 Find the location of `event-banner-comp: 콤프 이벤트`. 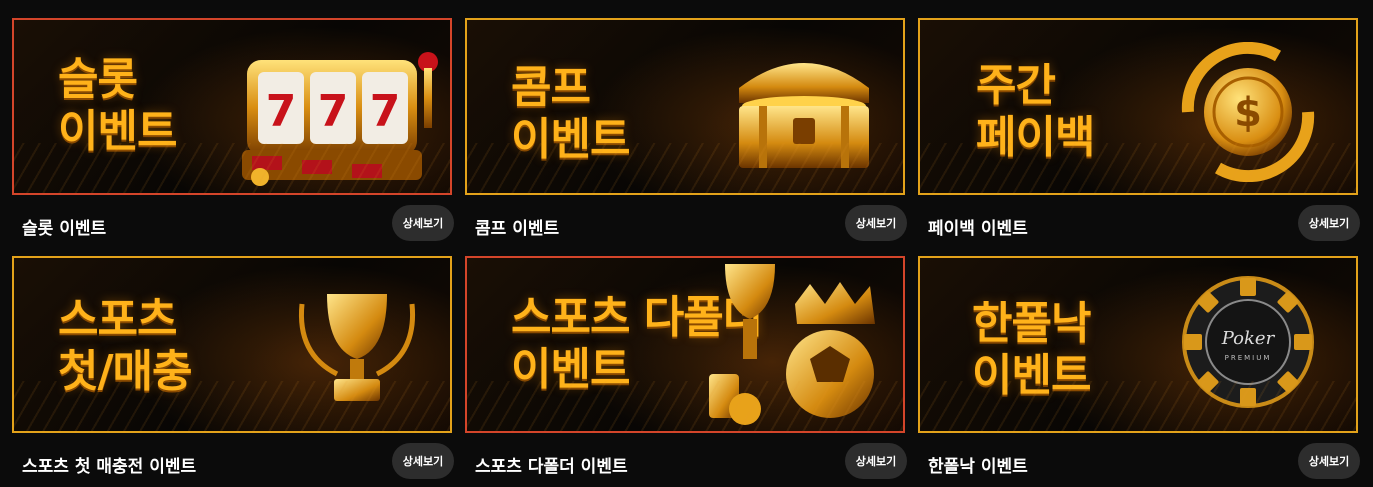

event-banner-comp: 콤프 이벤트 is located at coordinates (685, 106).